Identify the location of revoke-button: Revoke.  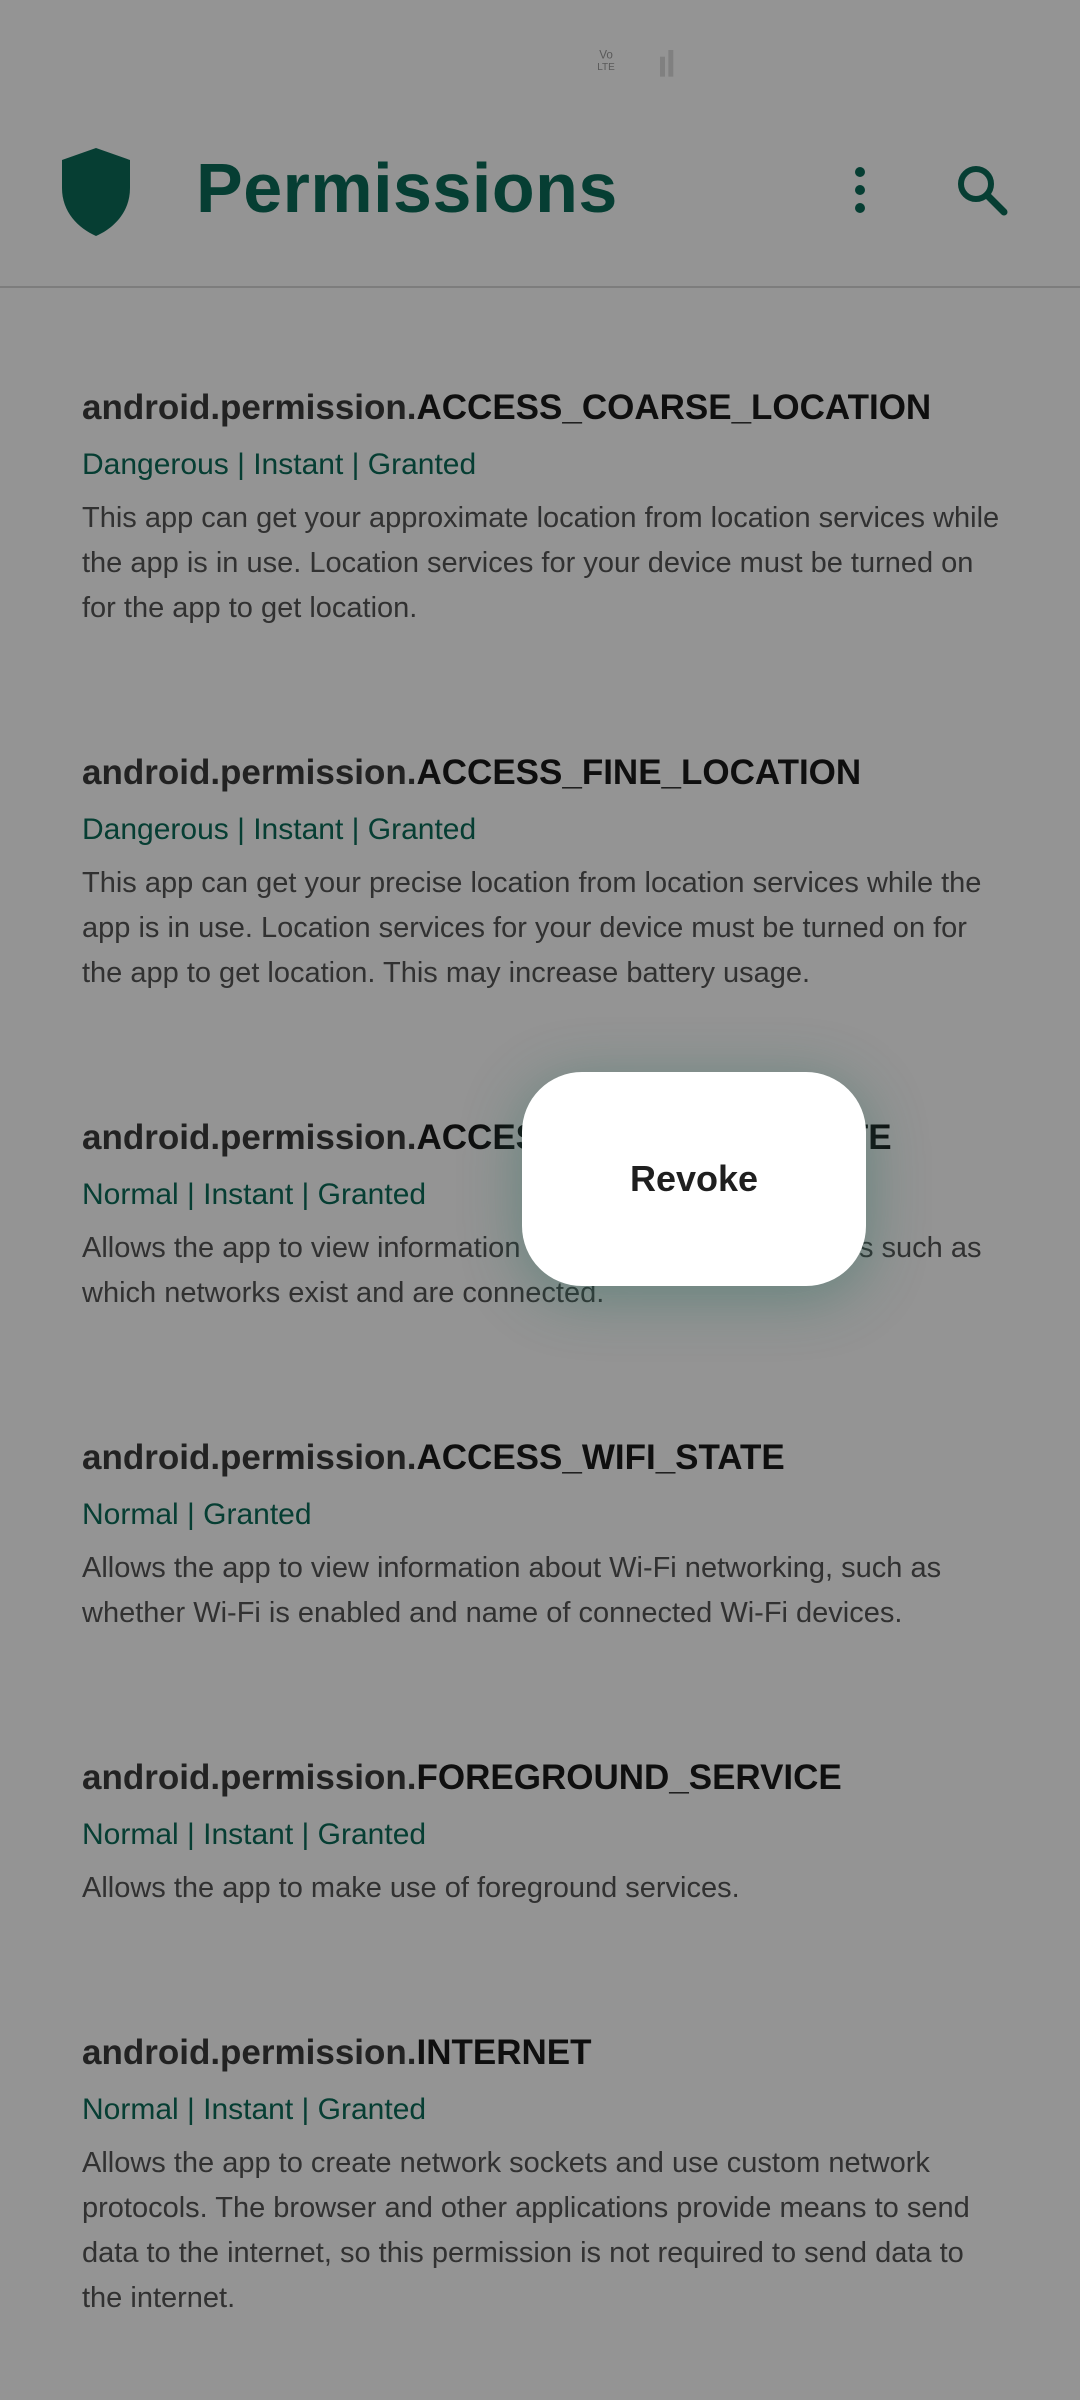
(694, 1179).